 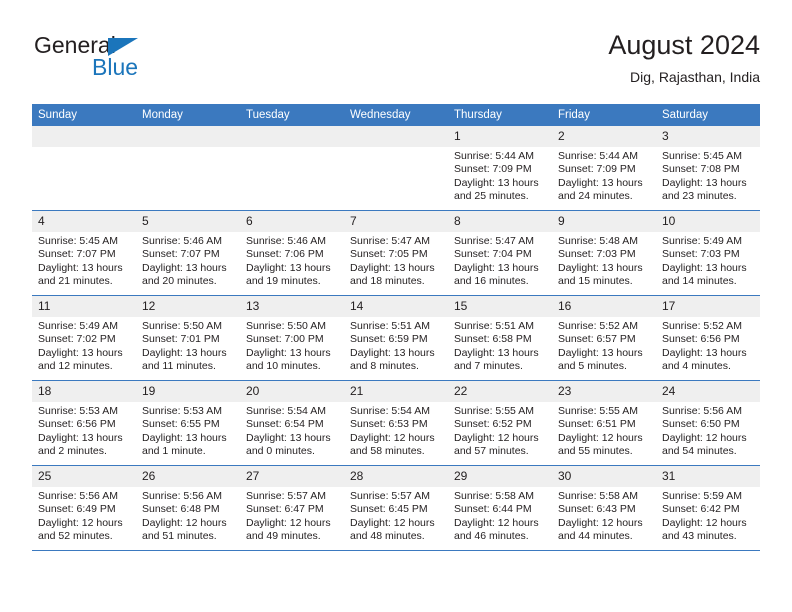 What do you see at coordinates (389, 509) in the screenshot?
I see `sunset-text: Sunset: 6:45 PM` at bounding box center [389, 509].